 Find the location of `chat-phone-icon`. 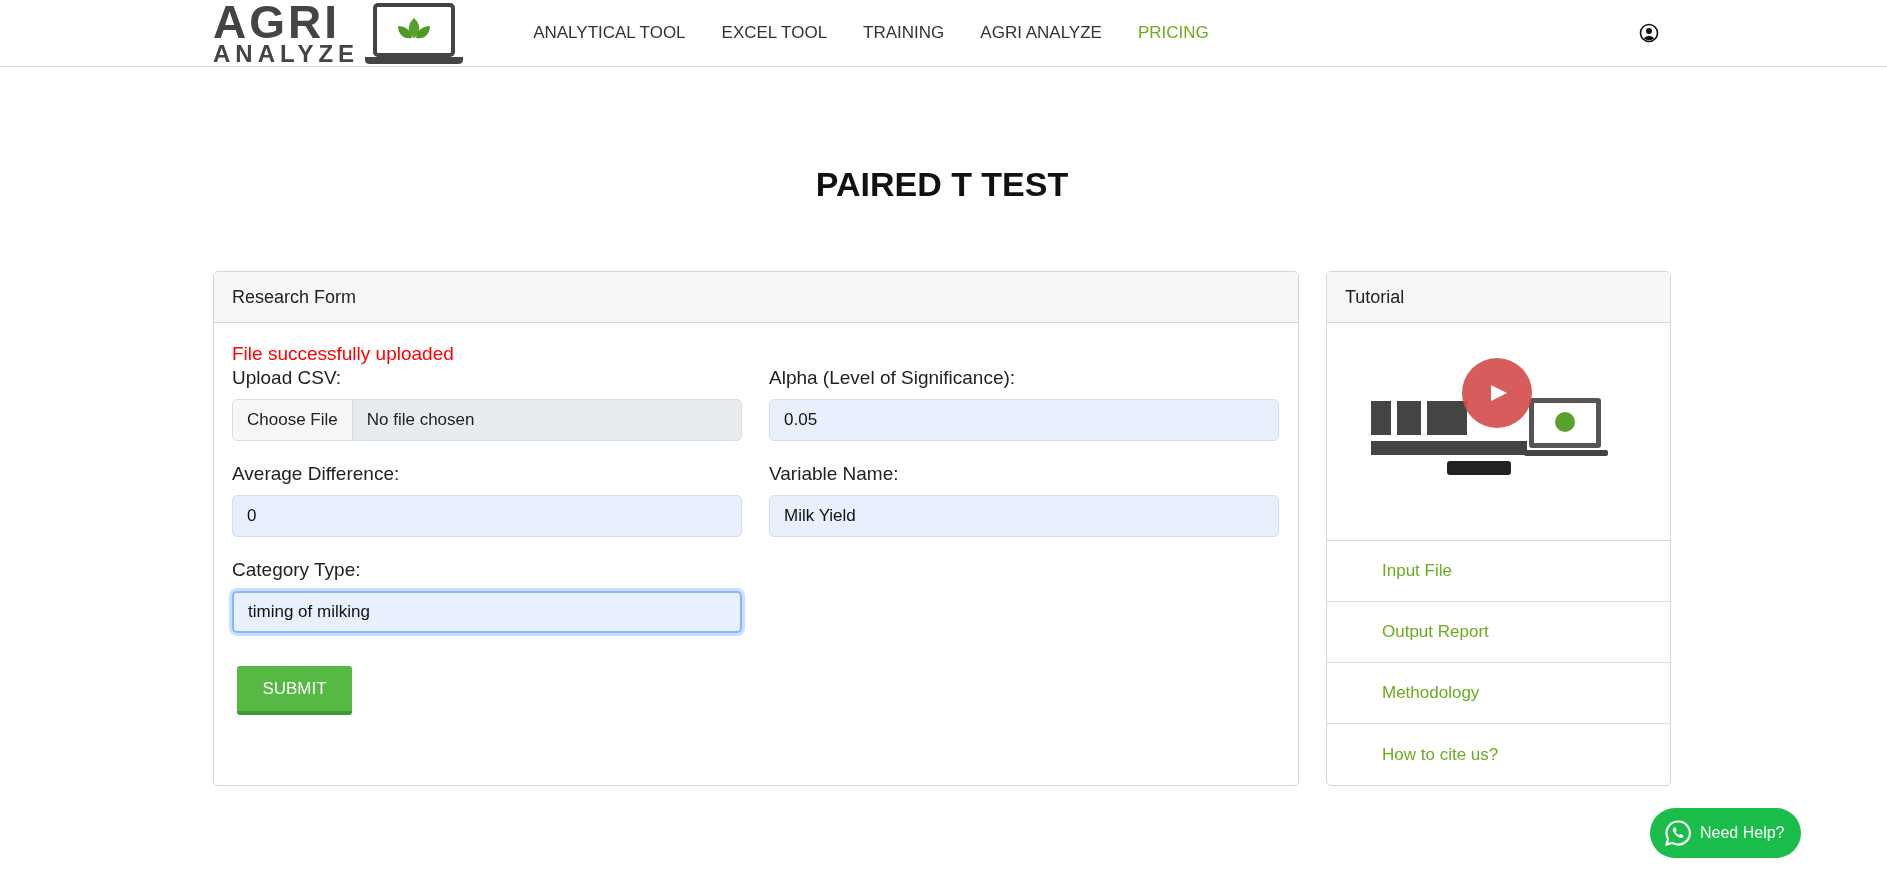

chat-phone-icon is located at coordinates (1678, 833).